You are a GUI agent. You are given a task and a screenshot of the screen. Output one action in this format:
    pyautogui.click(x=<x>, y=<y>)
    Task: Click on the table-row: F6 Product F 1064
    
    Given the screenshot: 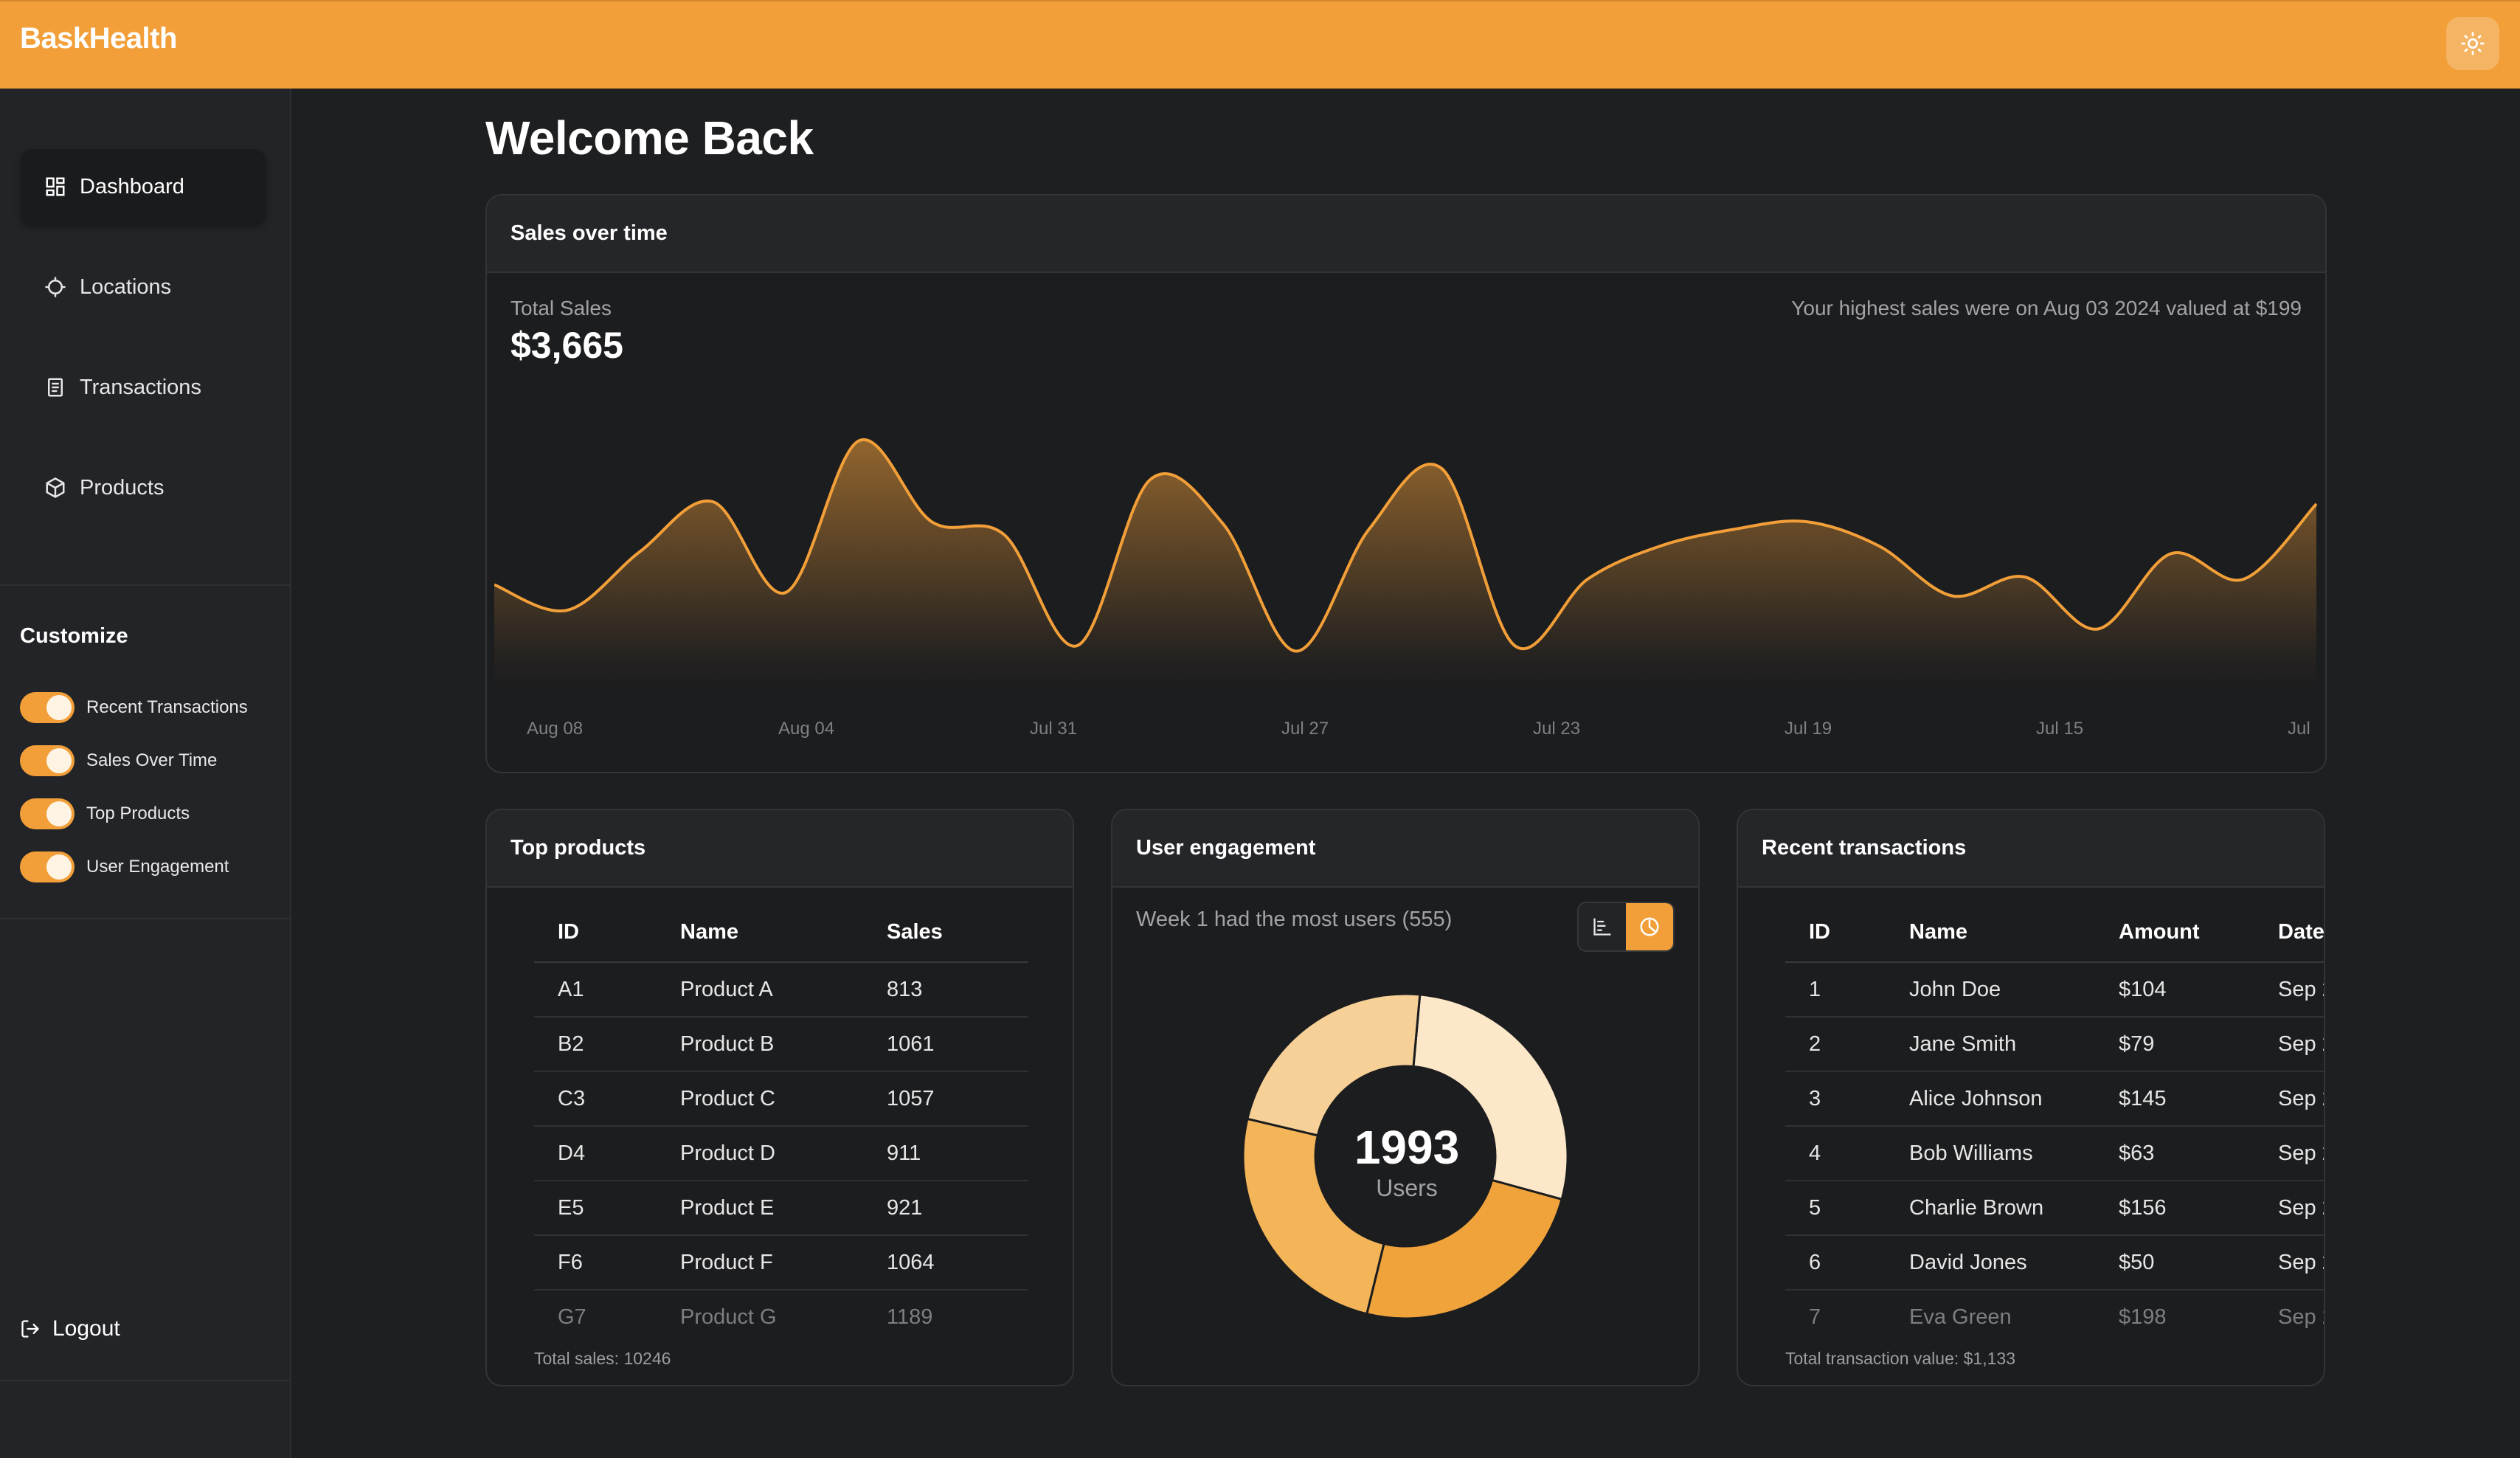 What is the action you would take?
    pyautogui.click(x=781, y=1263)
    